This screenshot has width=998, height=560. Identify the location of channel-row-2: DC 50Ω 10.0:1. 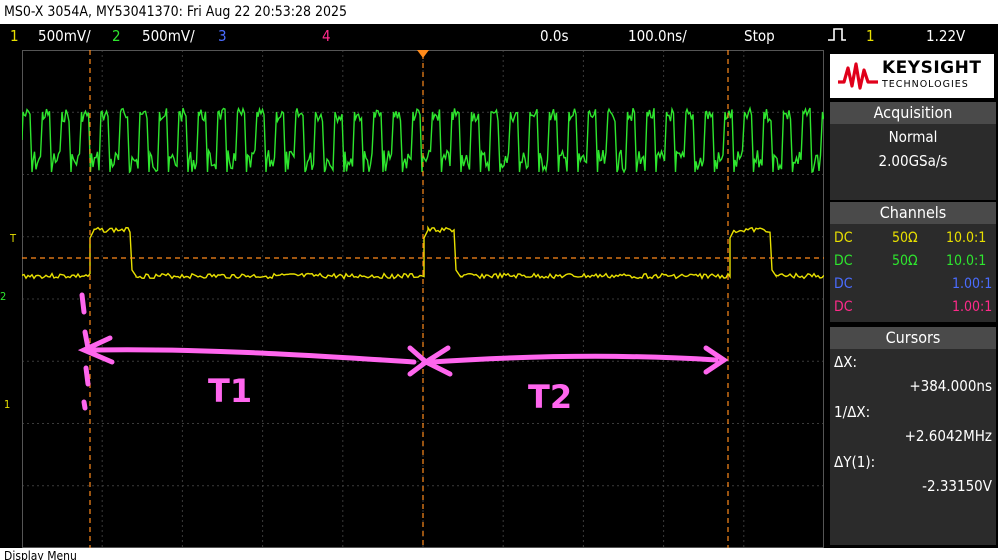
(914, 261).